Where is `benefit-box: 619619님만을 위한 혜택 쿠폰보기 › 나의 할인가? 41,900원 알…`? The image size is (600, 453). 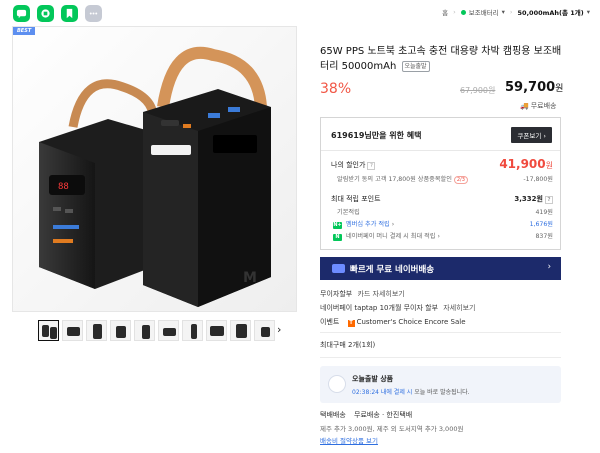
benefit-box: 619619님만을 위한 혜택 쿠폰보기 › 나의 할인가? 41,900원 알… is located at coordinates (440, 183).